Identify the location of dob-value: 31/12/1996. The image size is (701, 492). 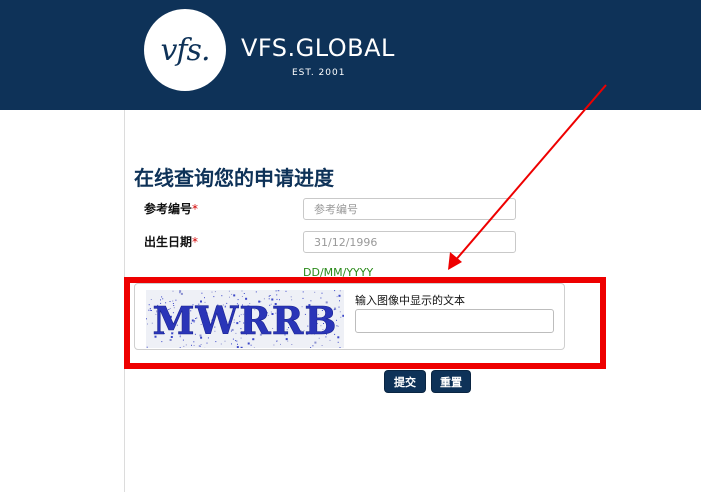
(346, 242).